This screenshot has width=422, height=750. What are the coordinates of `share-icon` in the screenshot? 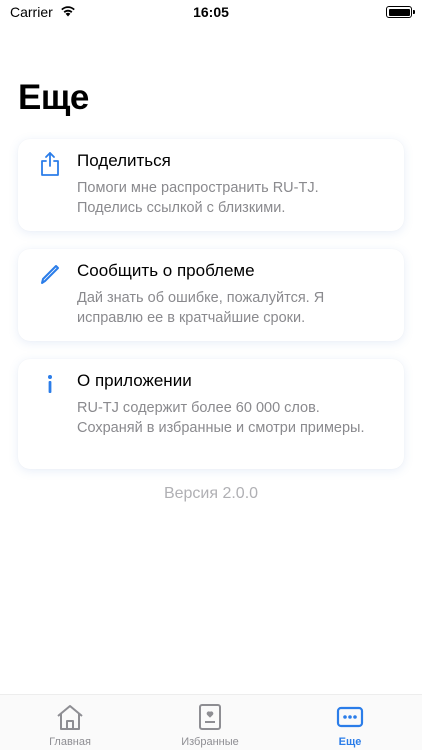 It's located at (50, 164).